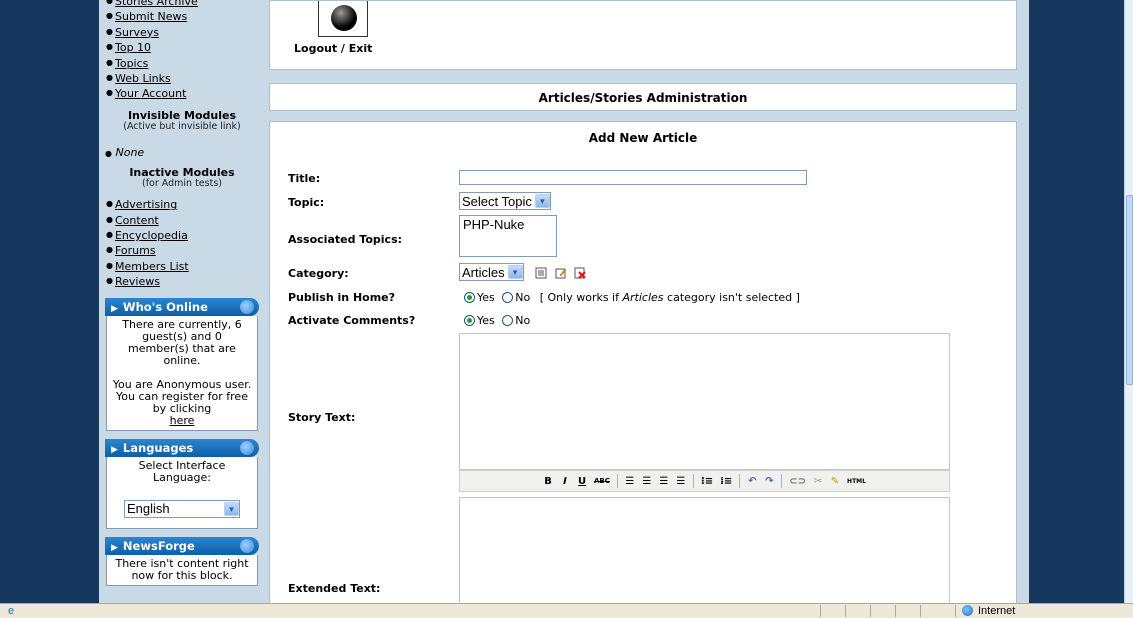 Image resolution: width=1133 pixels, height=618 pixels. I want to click on unlink-icon: ✂, so click(818, 481).